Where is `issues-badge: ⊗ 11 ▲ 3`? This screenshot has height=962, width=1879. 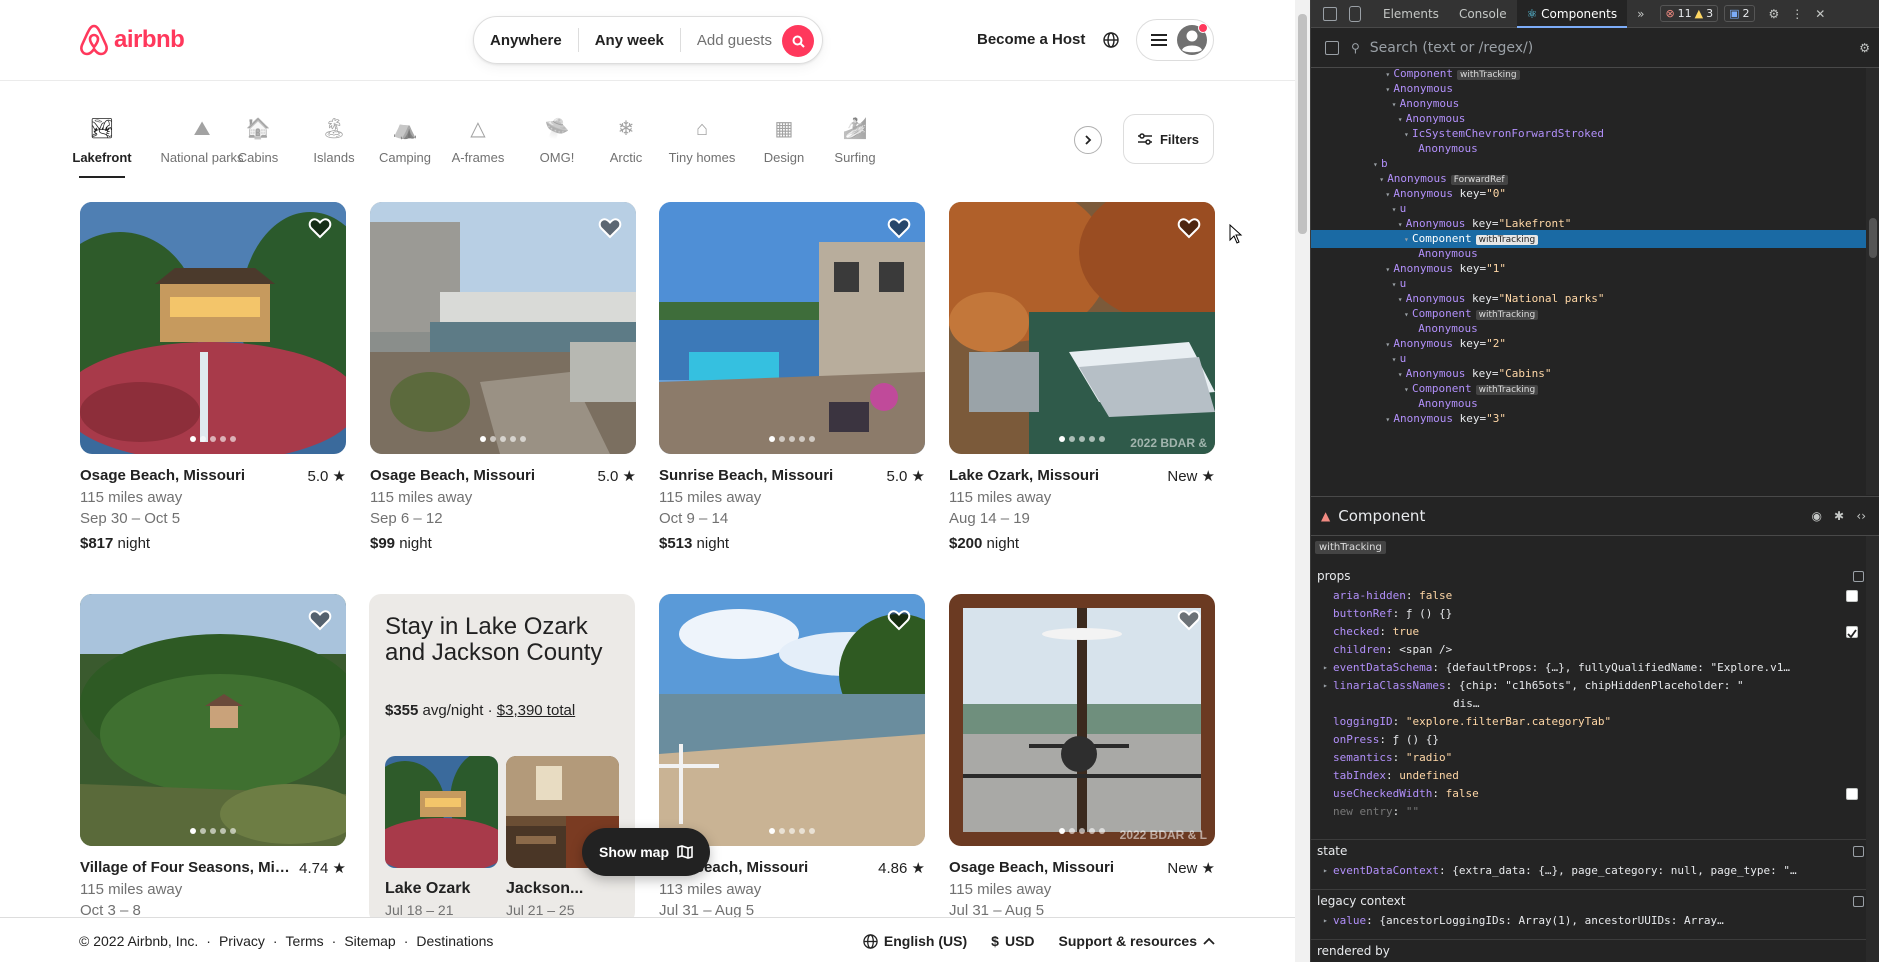
issues-badge: ⊗ 11 ▲ 3 is located at coordinates (1689, 13).